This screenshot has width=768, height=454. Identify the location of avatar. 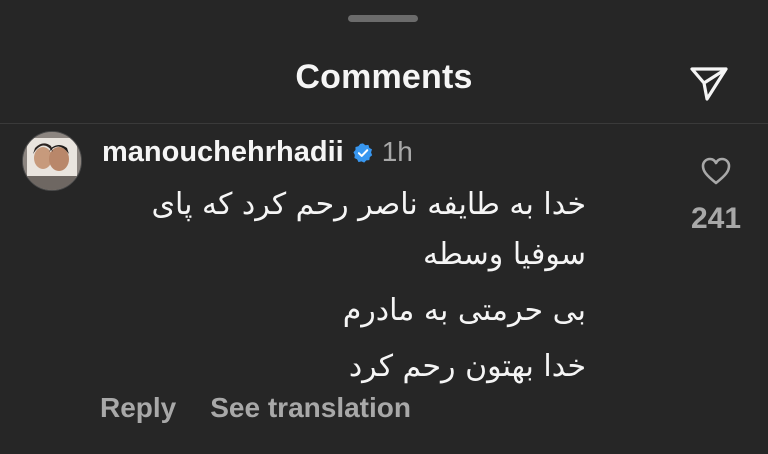
(52, 161).